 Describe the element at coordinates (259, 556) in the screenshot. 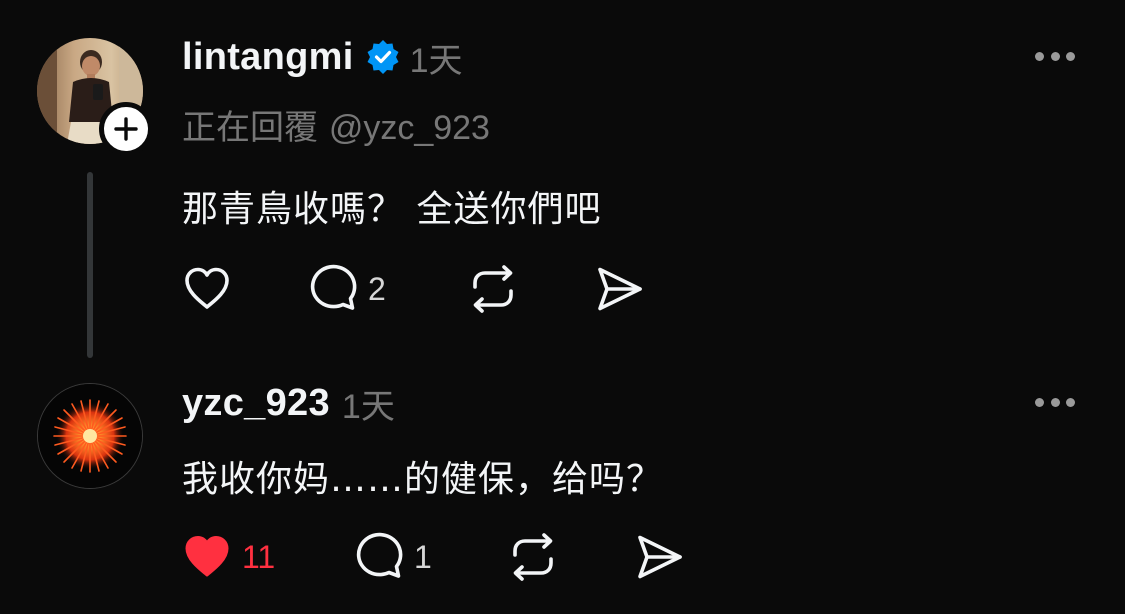

I see `like-count: 11` at that location.